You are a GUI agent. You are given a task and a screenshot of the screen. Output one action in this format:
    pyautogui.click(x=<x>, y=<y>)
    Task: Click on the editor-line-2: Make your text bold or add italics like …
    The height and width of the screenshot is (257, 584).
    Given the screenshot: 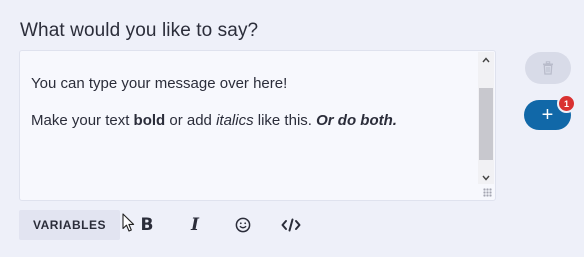 What is the action you would take?
    pyautogui.click(x=249, y=121)
    